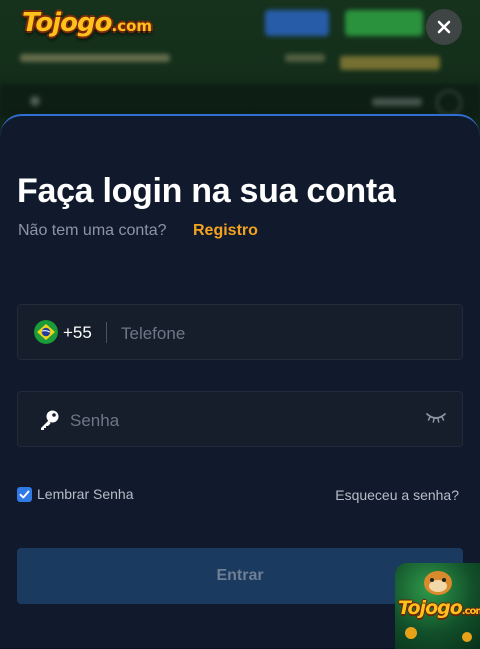 This screenshot has height=649, width=480. I want to click on background-balance, so click(390, 63).